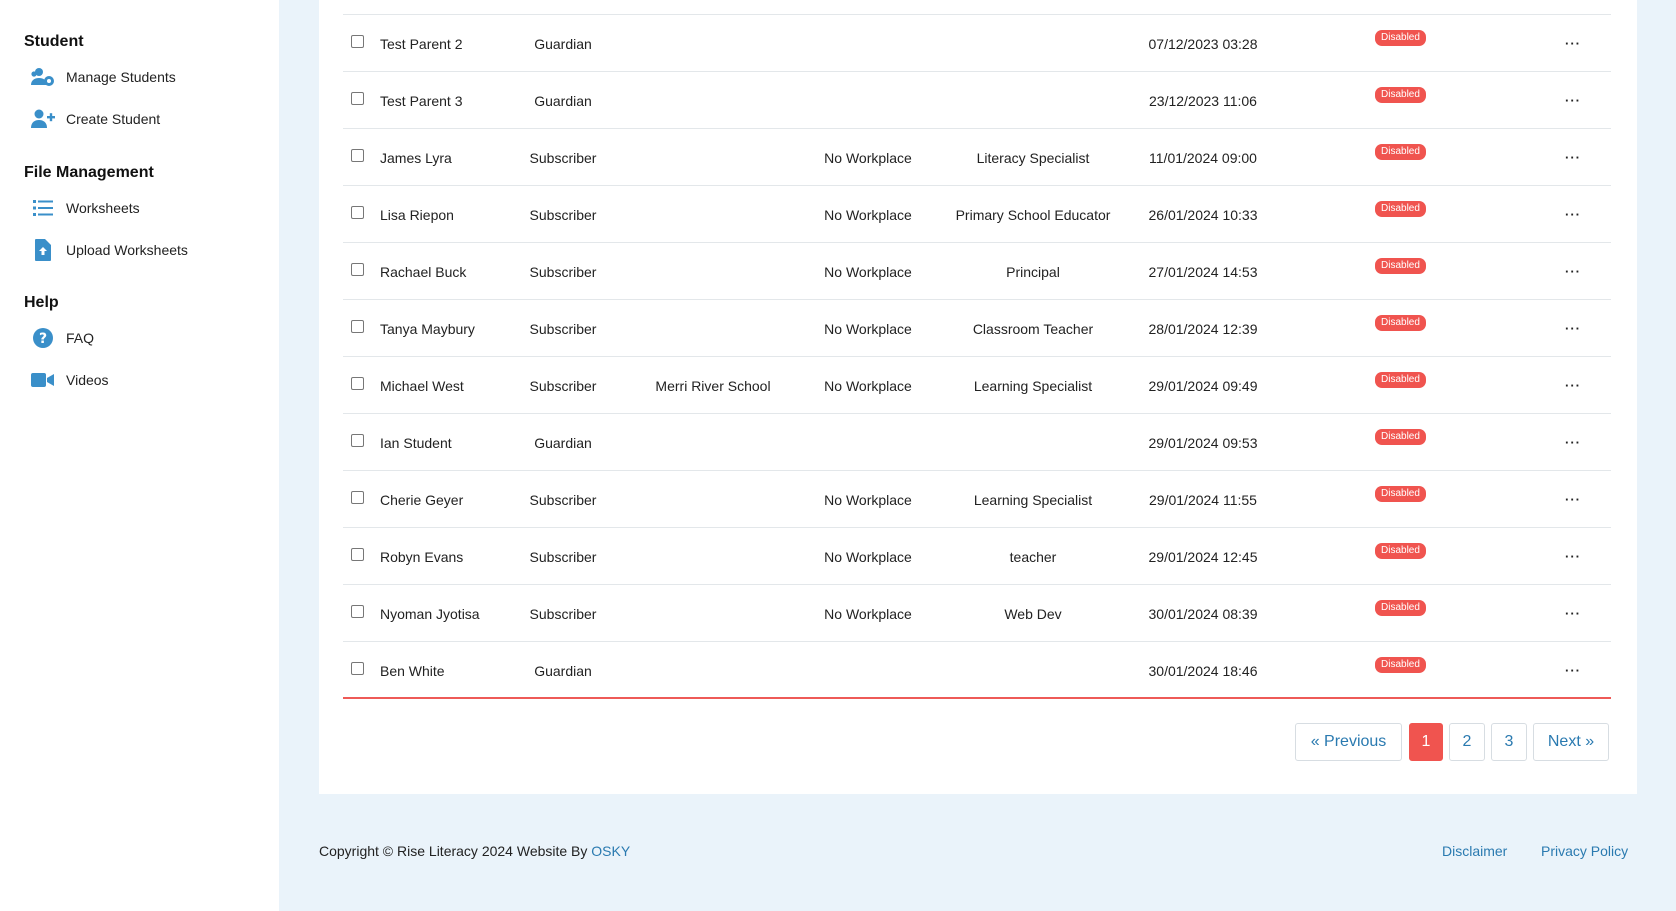  I want to click on pagination-page-2: 2, so click(1467, 742).